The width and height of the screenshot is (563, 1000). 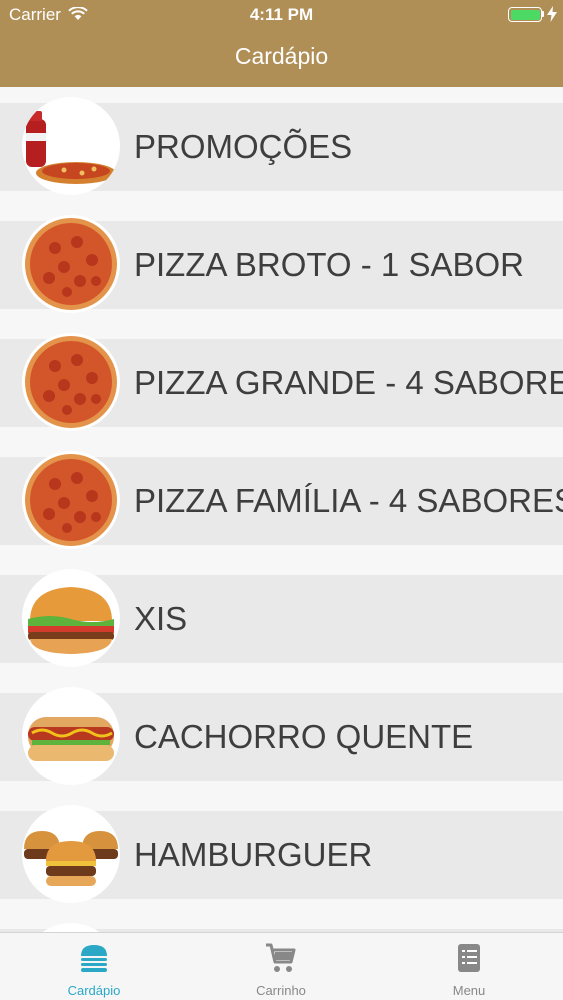 I want to click on tab-menu: Menu, so click(x=469, y=966).